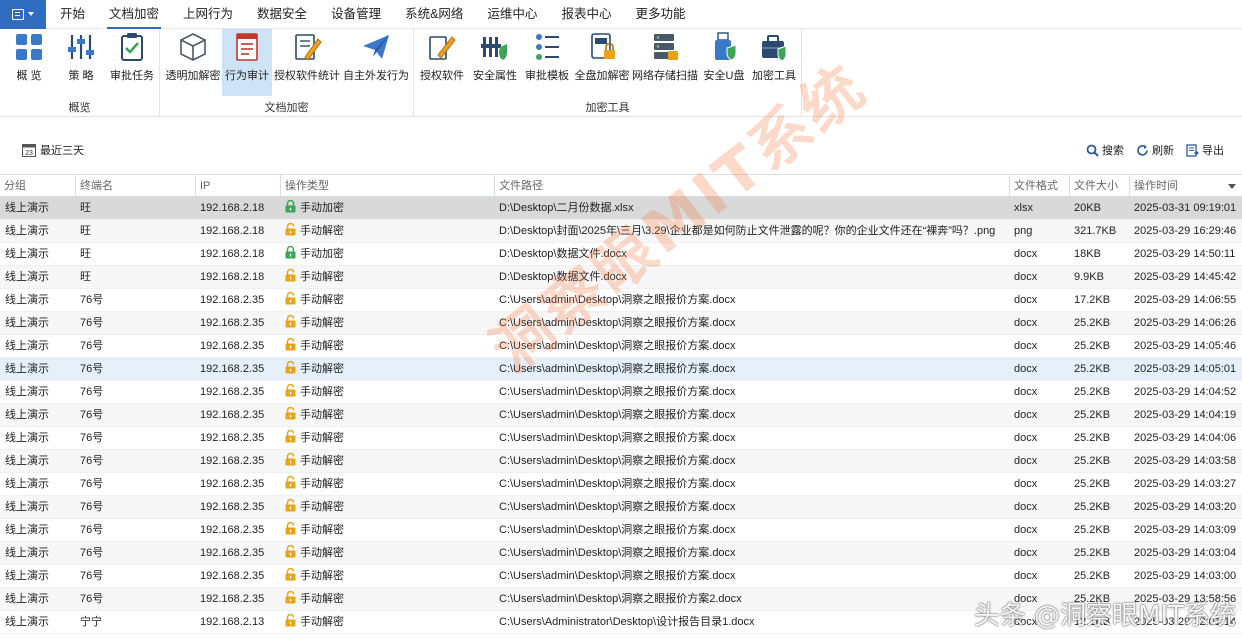 Image resolution: width=1242 pixels, height=638 pixels. Describe the element at coordinates (81, 76) in the screenshot. I see `policy-button-label: 策 略` at that location.